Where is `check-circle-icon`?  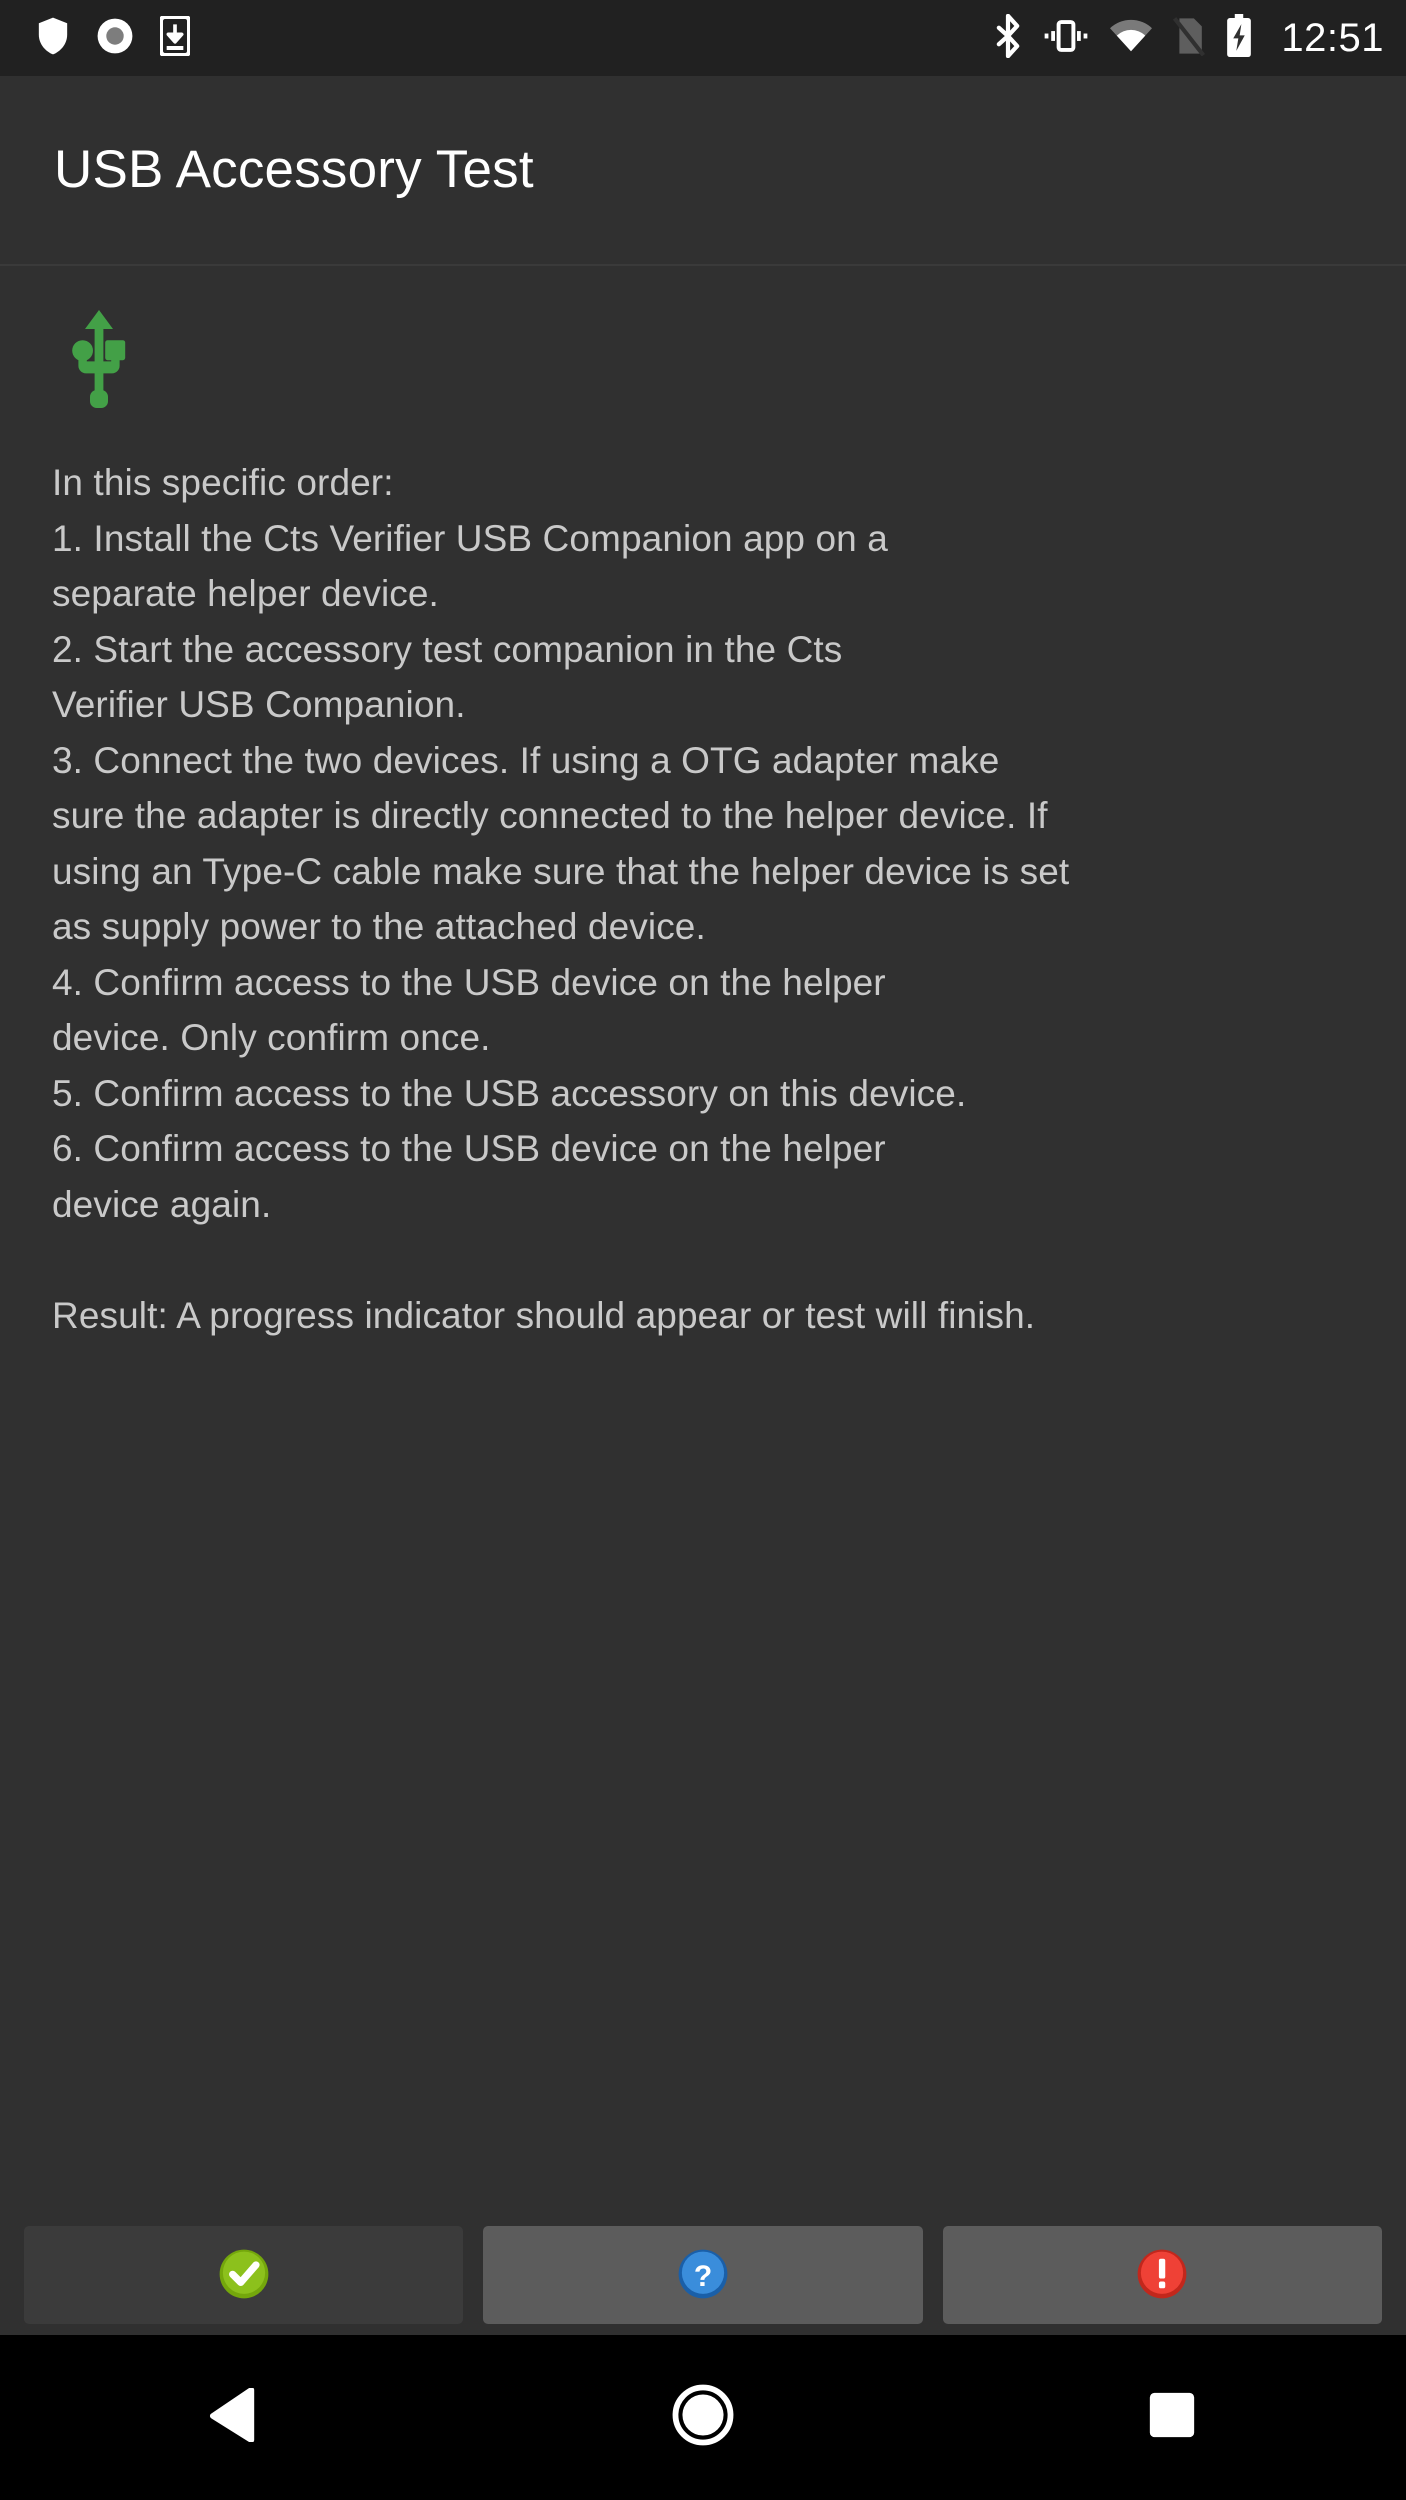
check-circle-icon is located at coordinates (244, 2275).